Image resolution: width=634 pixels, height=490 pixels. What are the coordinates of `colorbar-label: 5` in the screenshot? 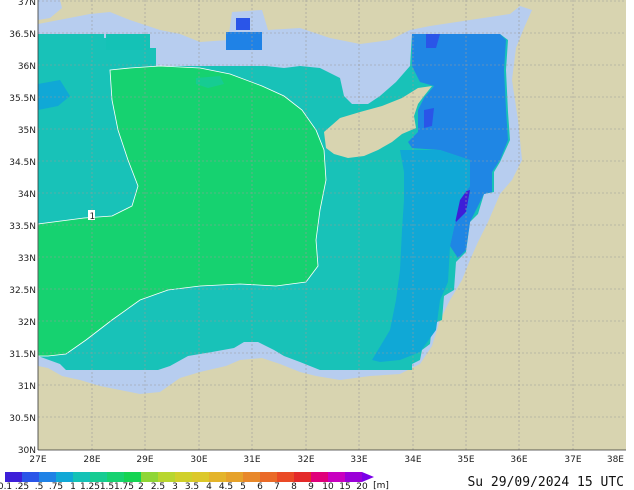 It's located at (243, 486).